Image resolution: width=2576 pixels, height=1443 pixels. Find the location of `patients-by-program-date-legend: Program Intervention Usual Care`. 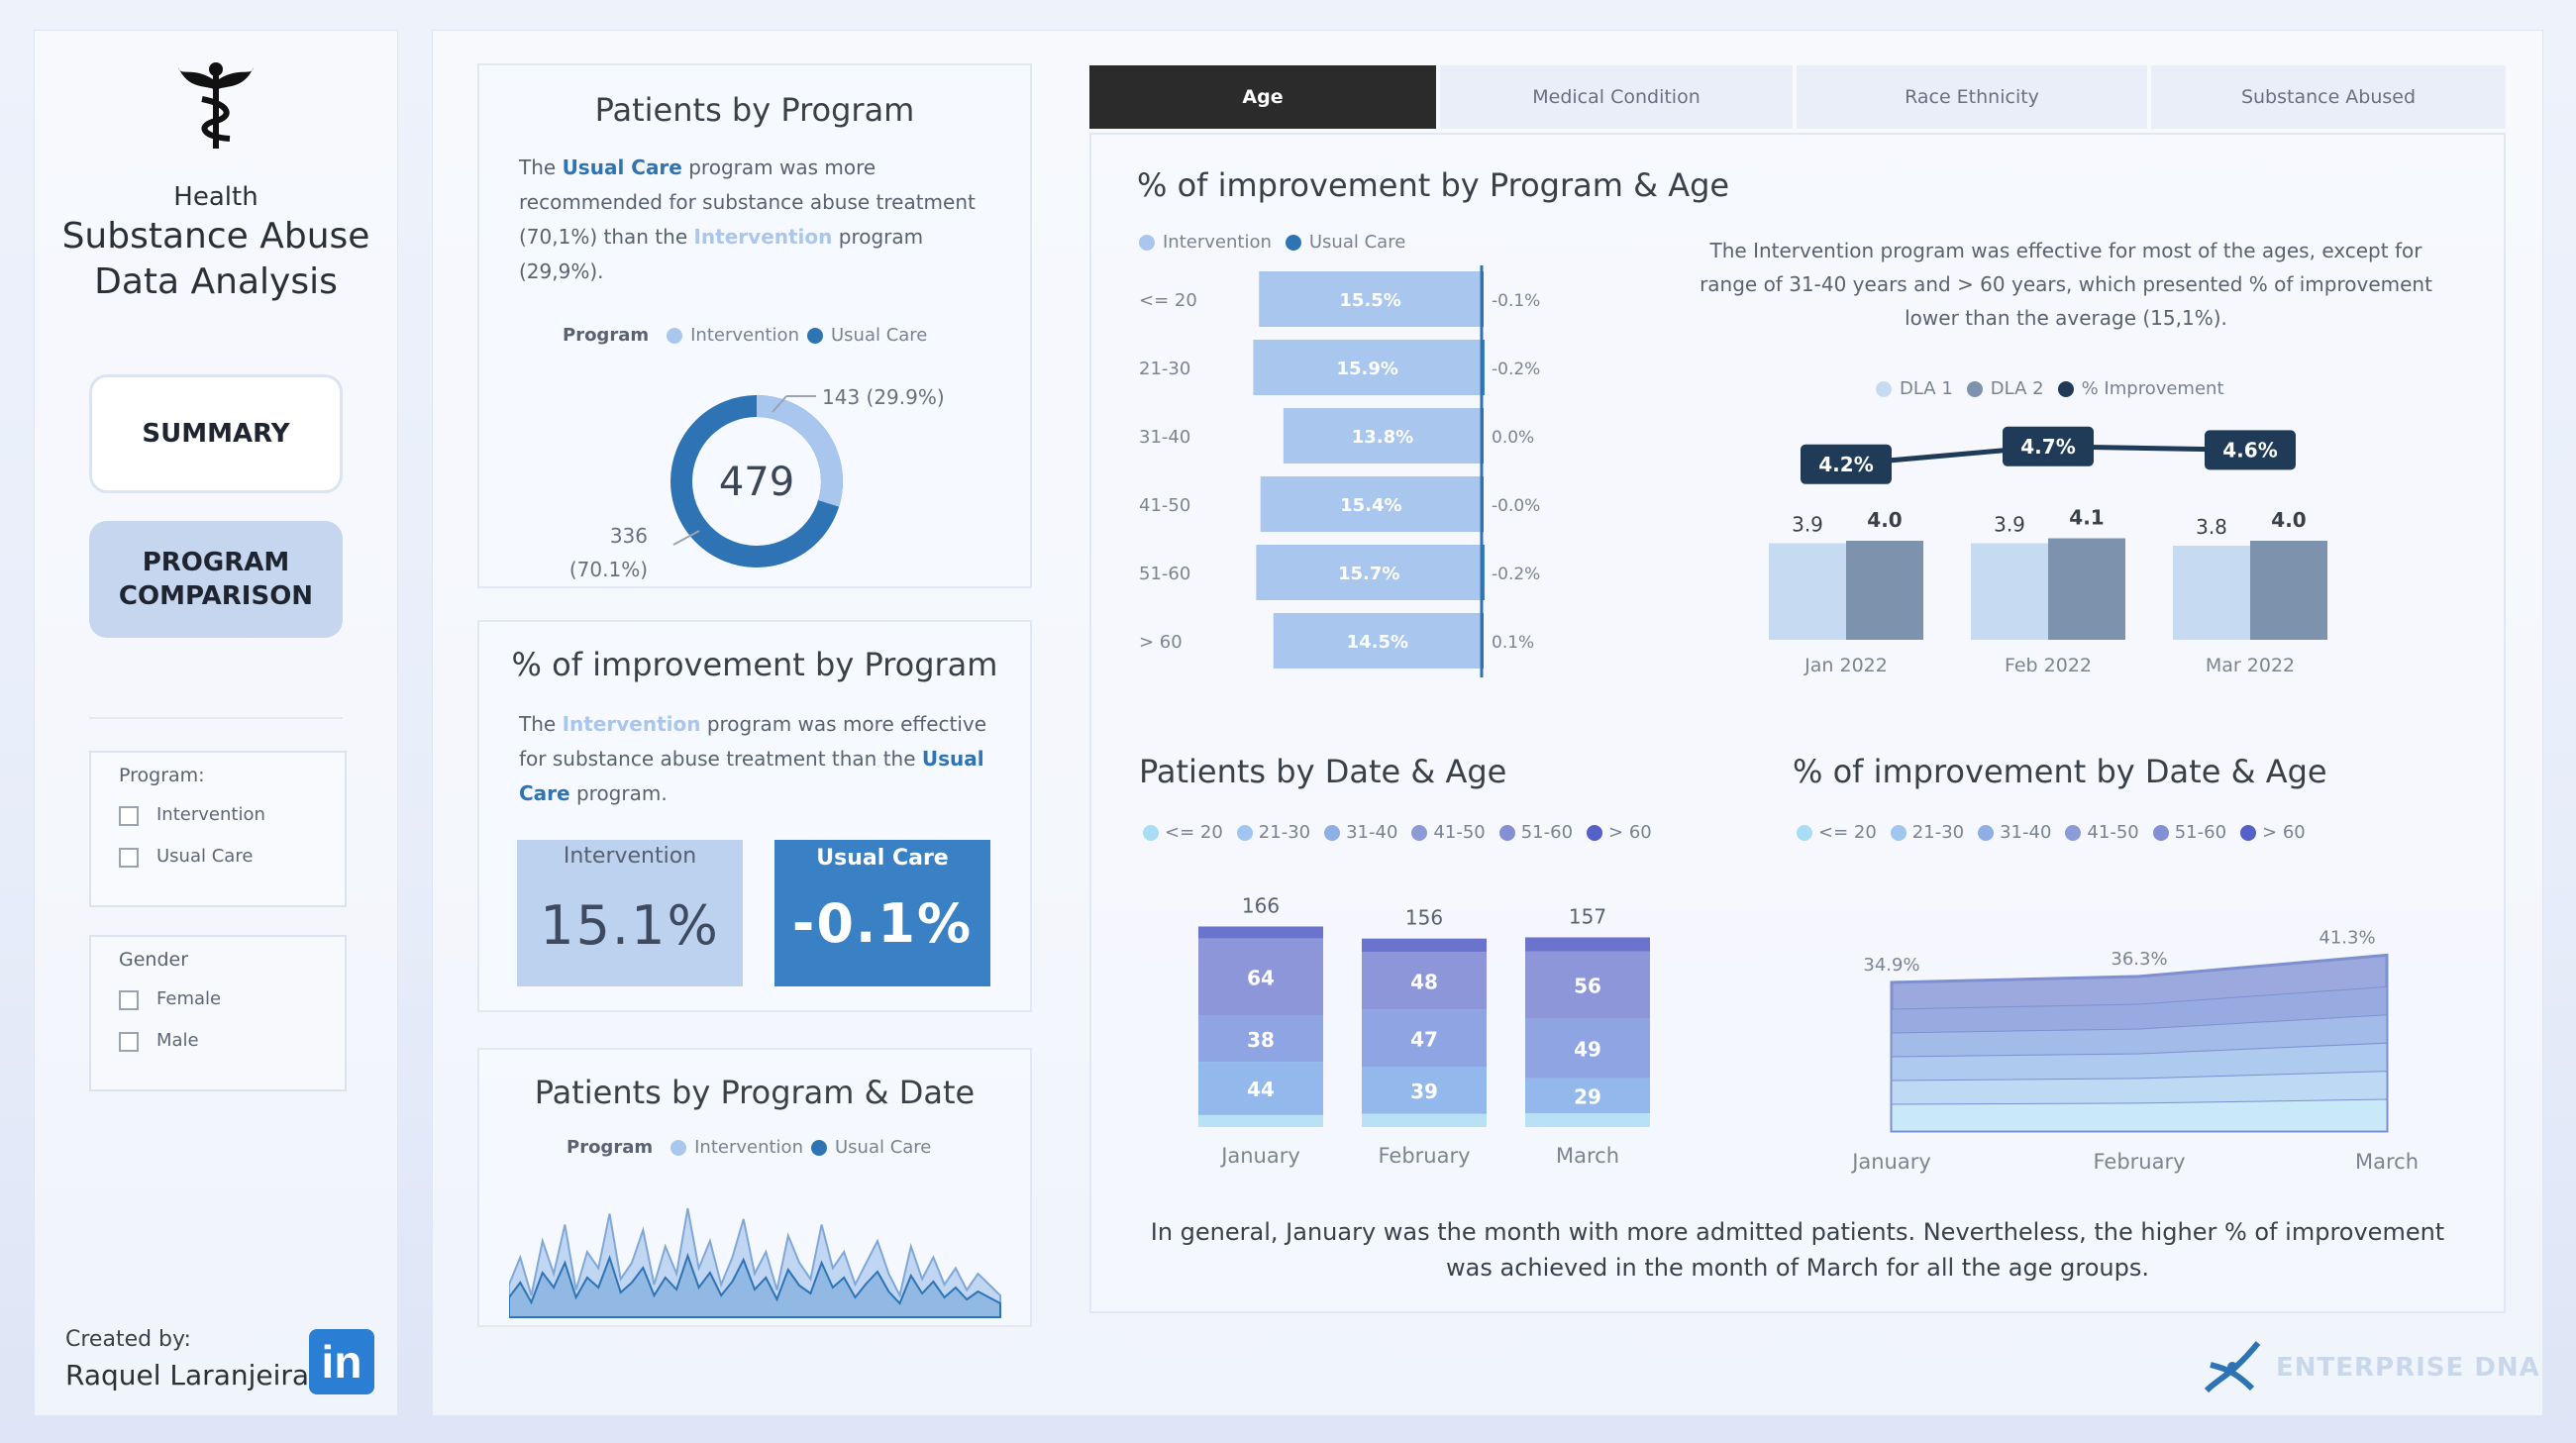

patients-by-program-date-legend: Program Intervention Usual Care is located at coordinates (749, 1147).